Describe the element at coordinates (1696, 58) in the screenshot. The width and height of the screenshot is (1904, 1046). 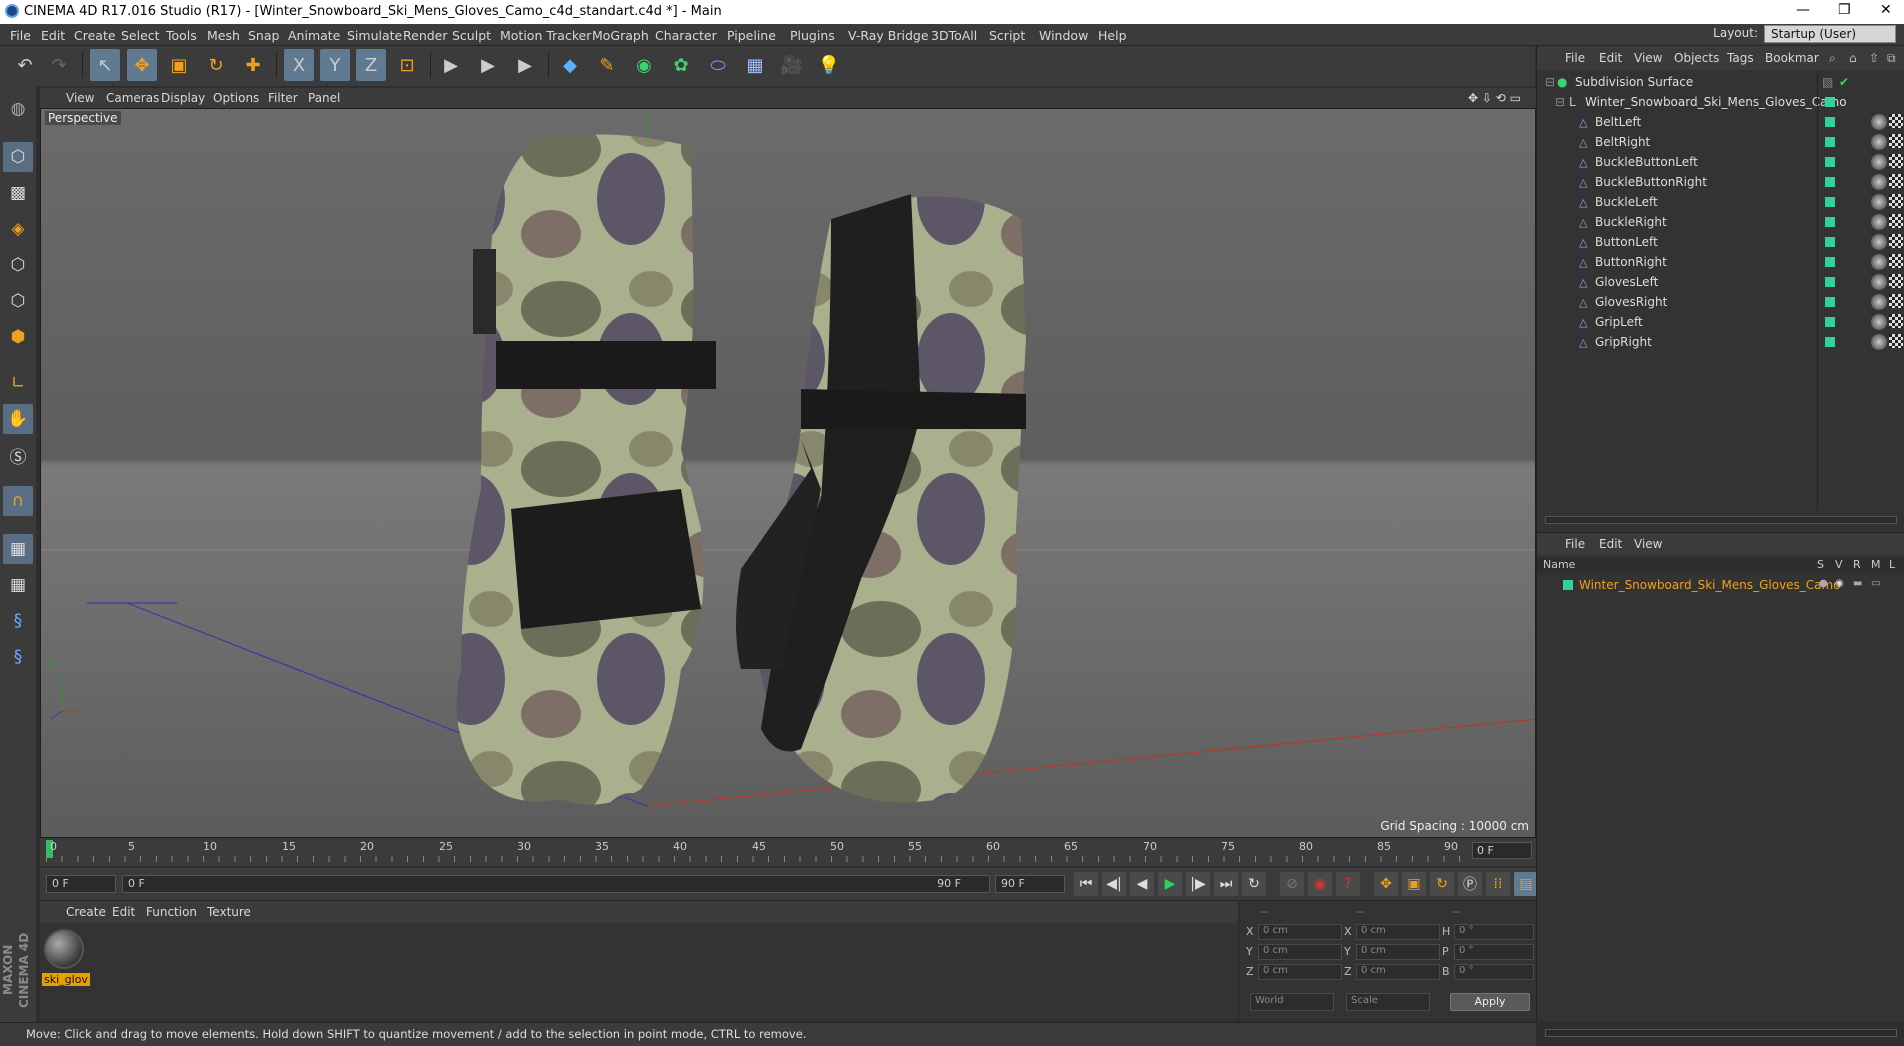
I see `objects-menu-objects: Objects` at that location.